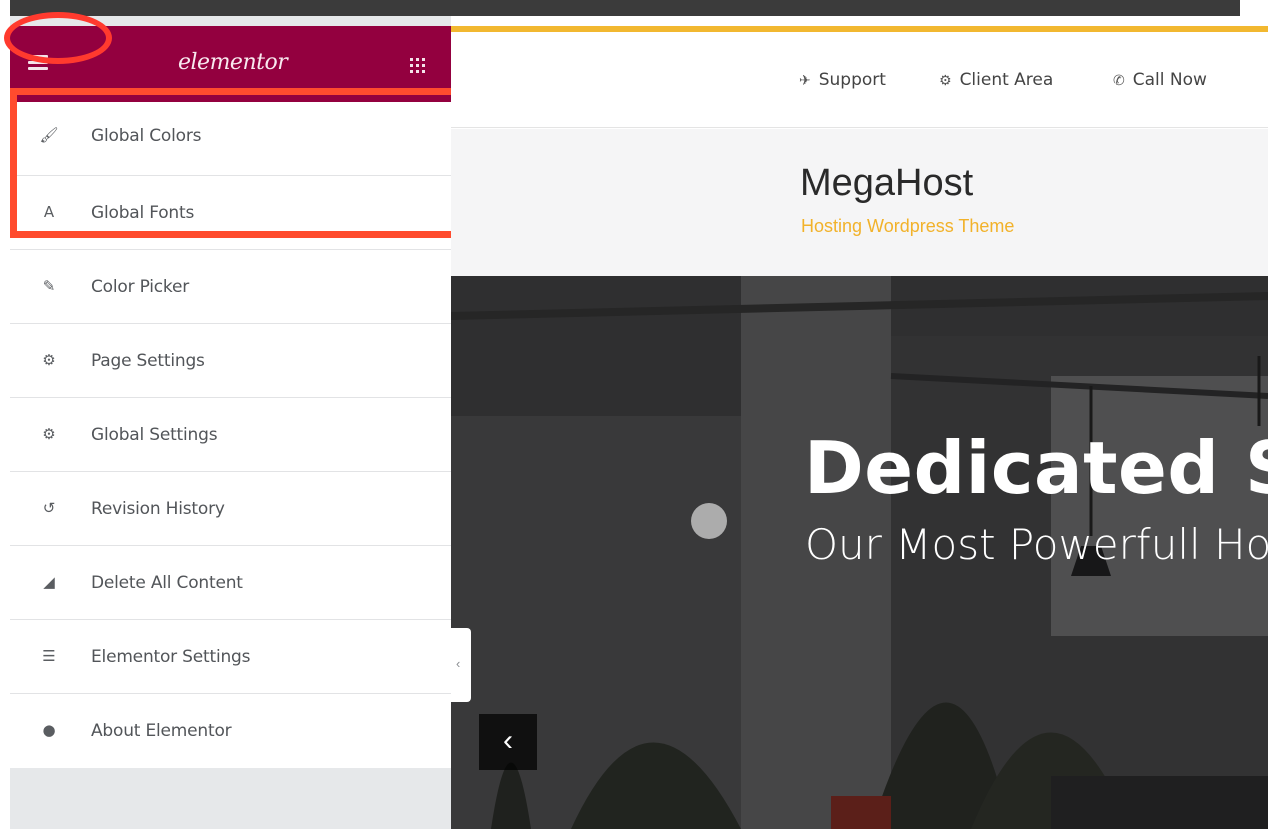  I want to click on support-link: ✈ Support, so click(842, 80).